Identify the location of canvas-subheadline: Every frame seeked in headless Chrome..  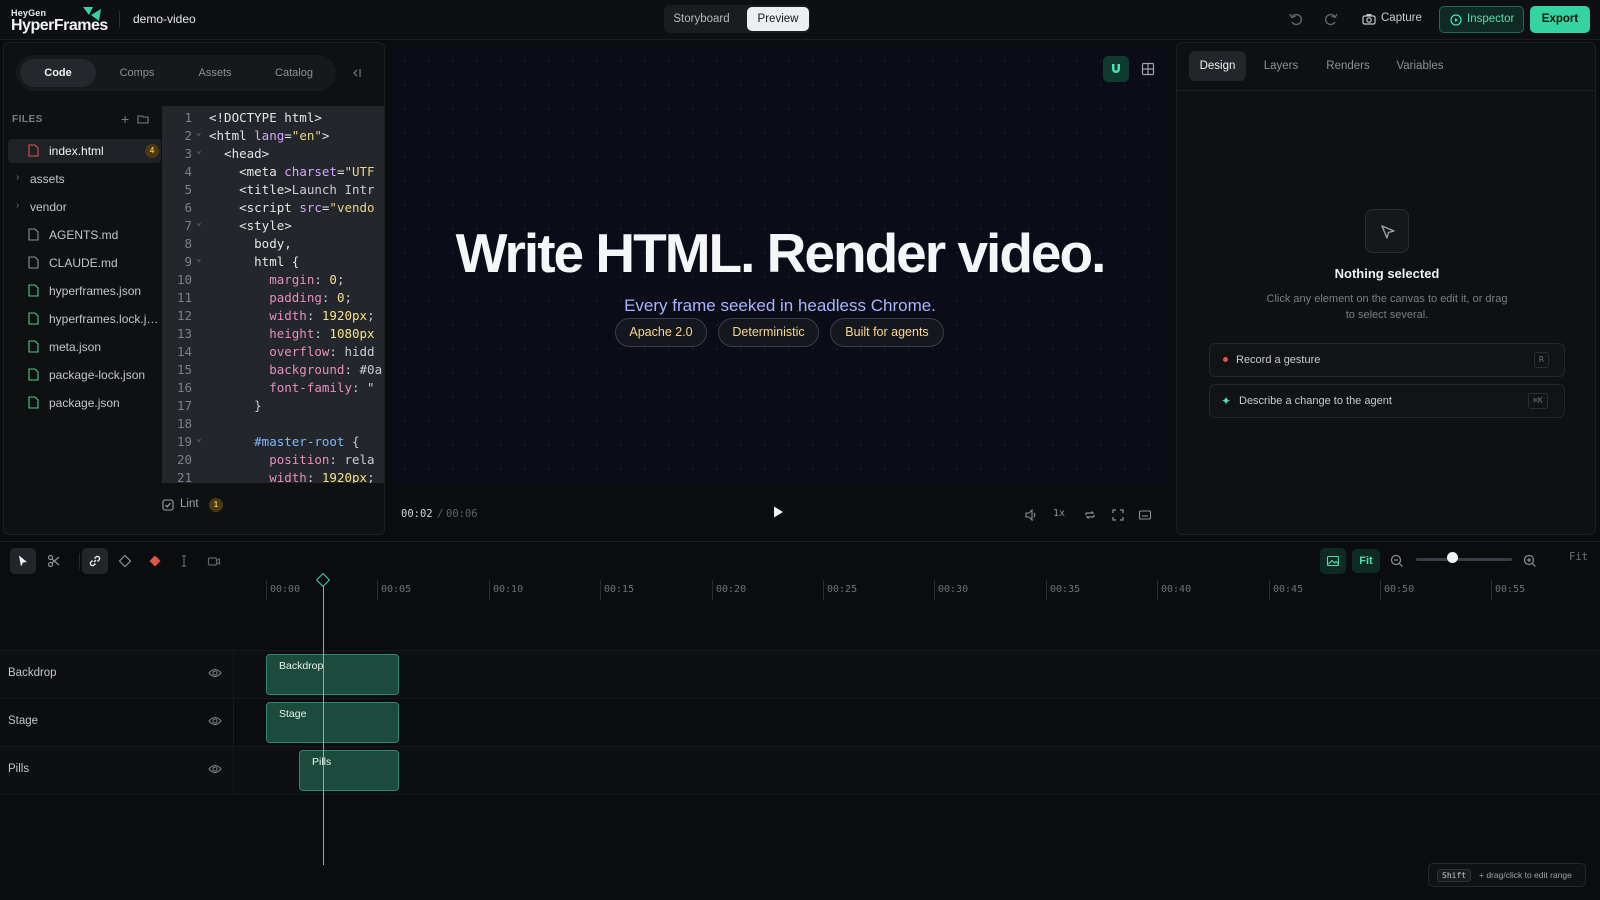
(780, 306).